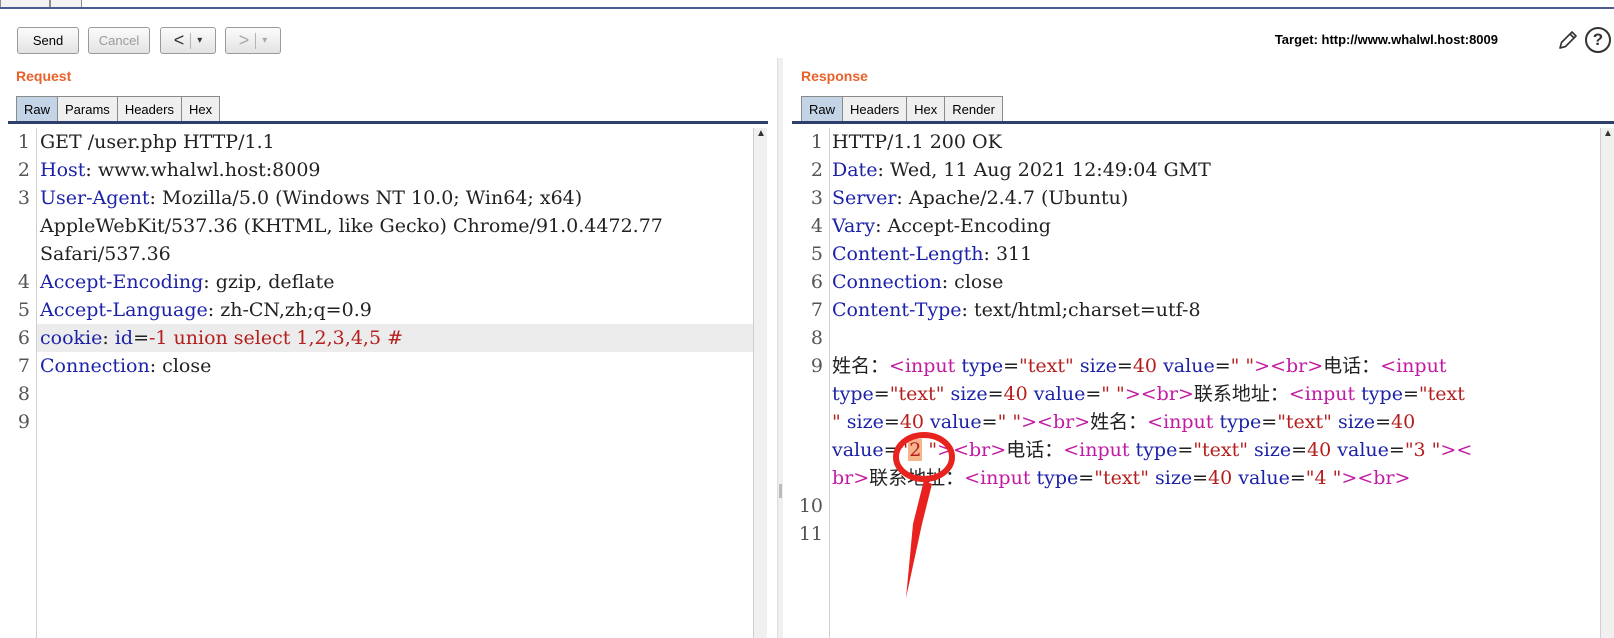  What do you see at coordinates (811, 383) in the screenshot?
I see `response-gutter: 1 2 3 4 5 6 7 8 9 10 11` at bounding box center [811, 383].